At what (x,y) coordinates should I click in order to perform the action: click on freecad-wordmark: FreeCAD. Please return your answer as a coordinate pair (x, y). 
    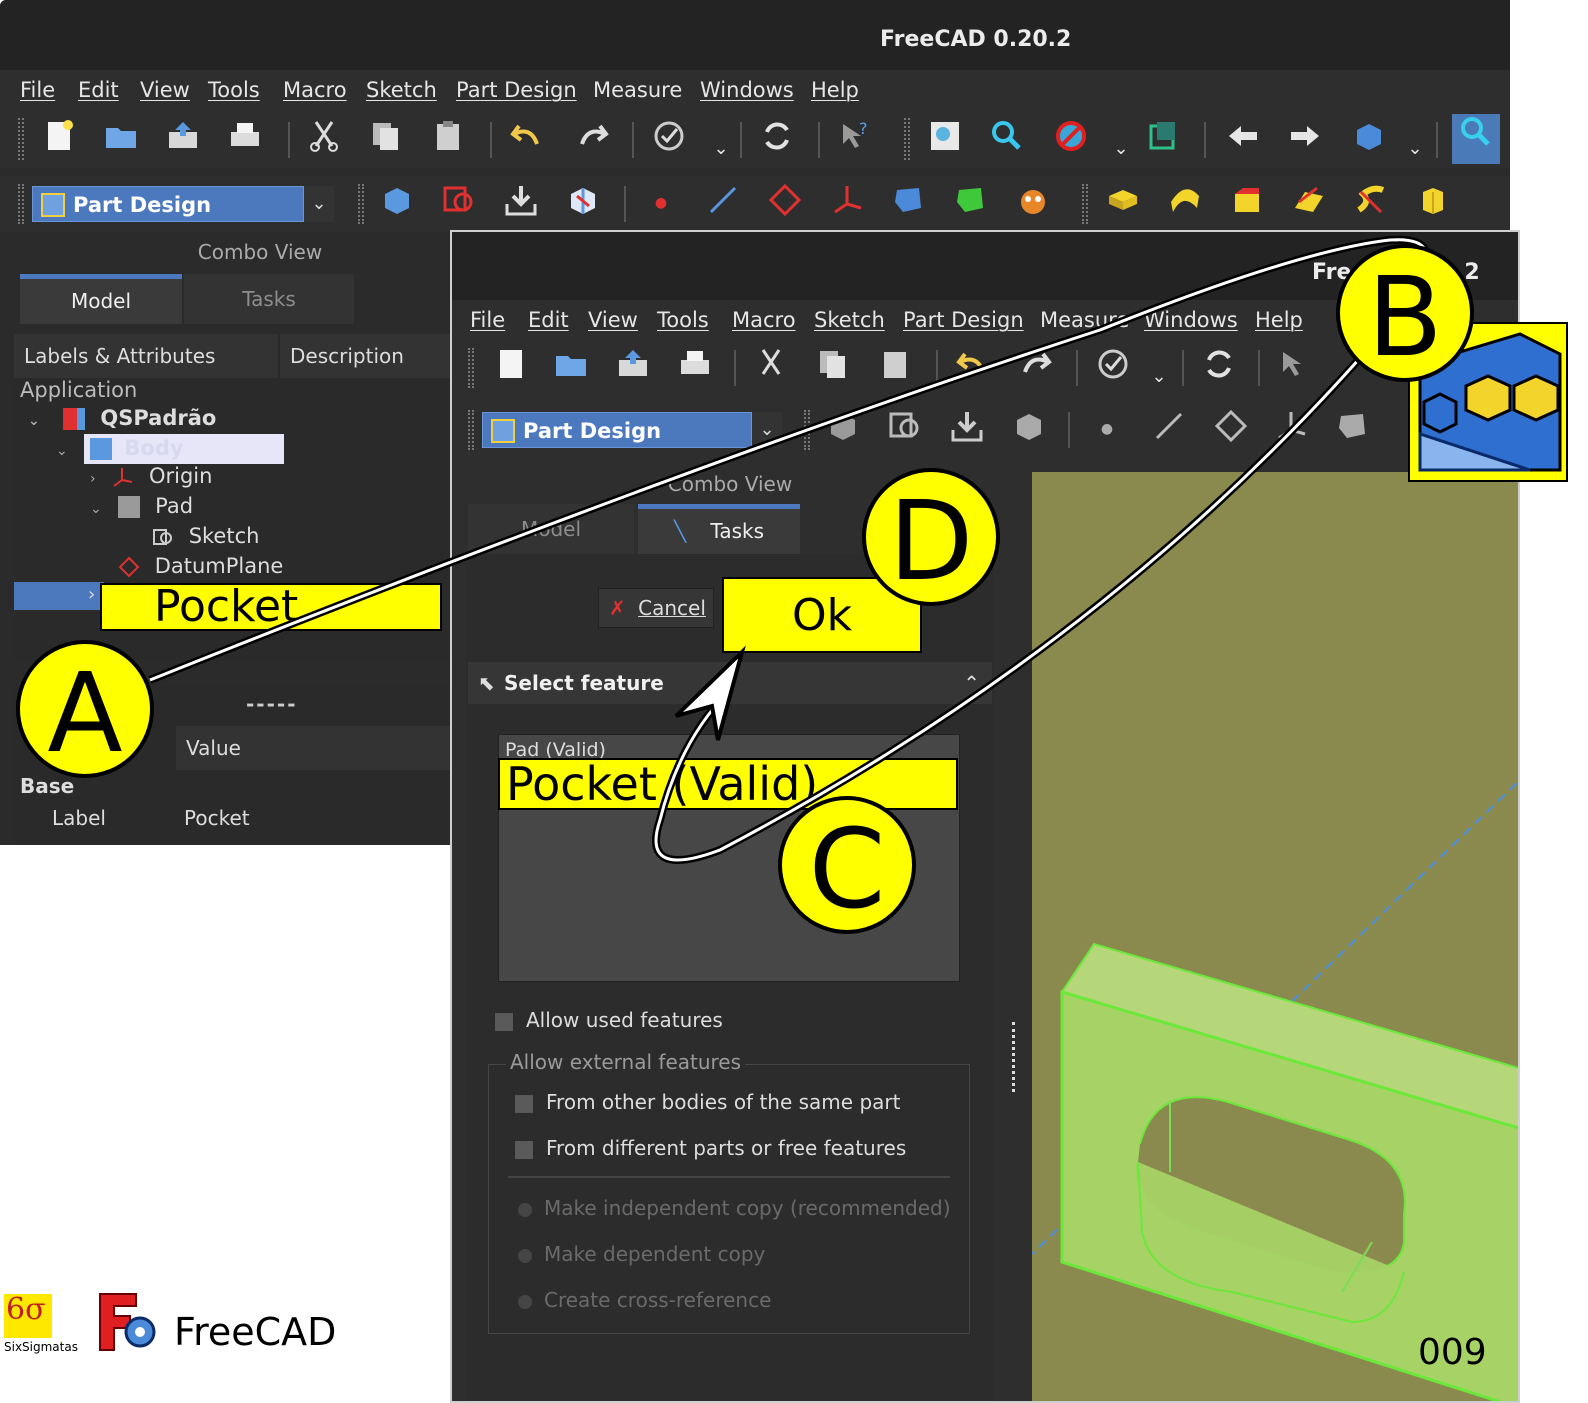
    Looking at the image, I should click on (255, 1332).